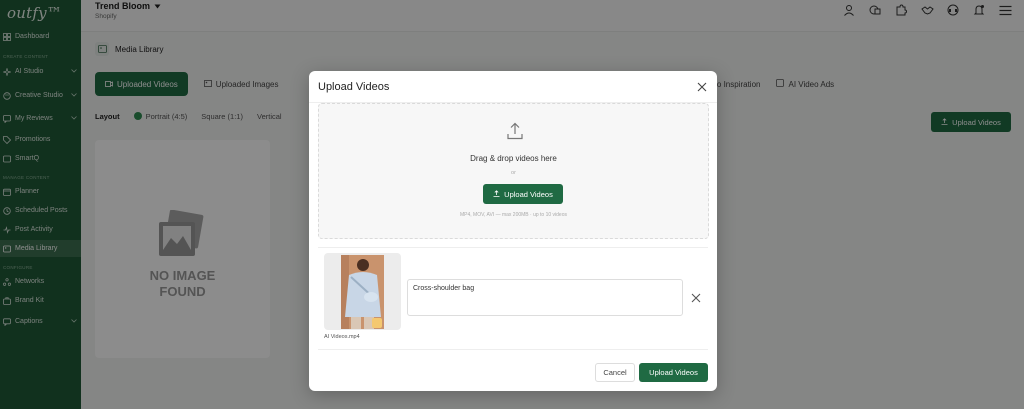 The width and height of the screenshot is (1024, 409). What do you see at coordinates (702, 87) in the screenshot?
I see `close-icon` at bounding box center [702, 87].